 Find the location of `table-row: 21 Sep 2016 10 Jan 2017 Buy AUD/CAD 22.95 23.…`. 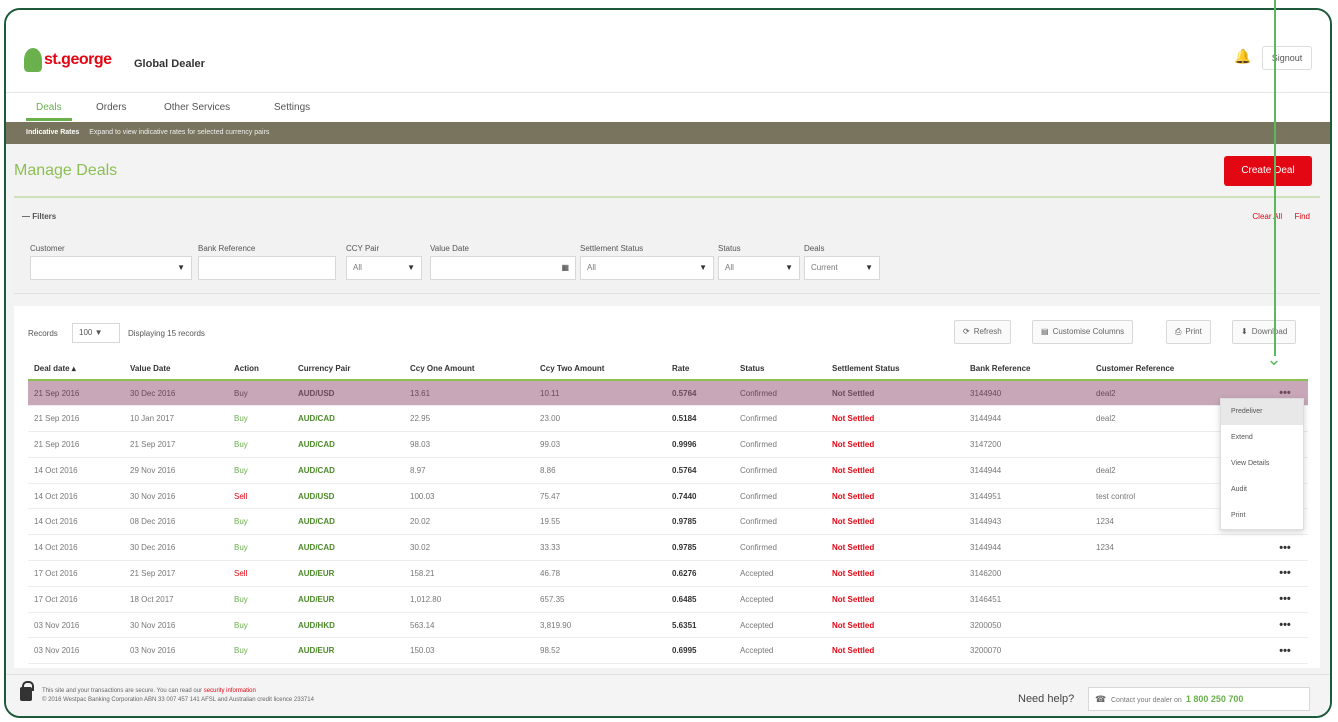

table-row: 21 Sep 2016 10 Jan 2017 Buy AUD/CAD 22.95 23.… is located at coordinates (668, 419).